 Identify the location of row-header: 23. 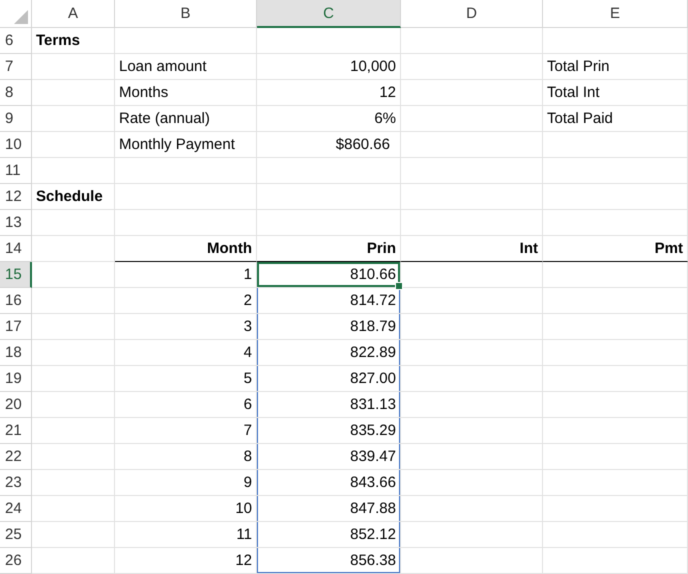
(16, 483).